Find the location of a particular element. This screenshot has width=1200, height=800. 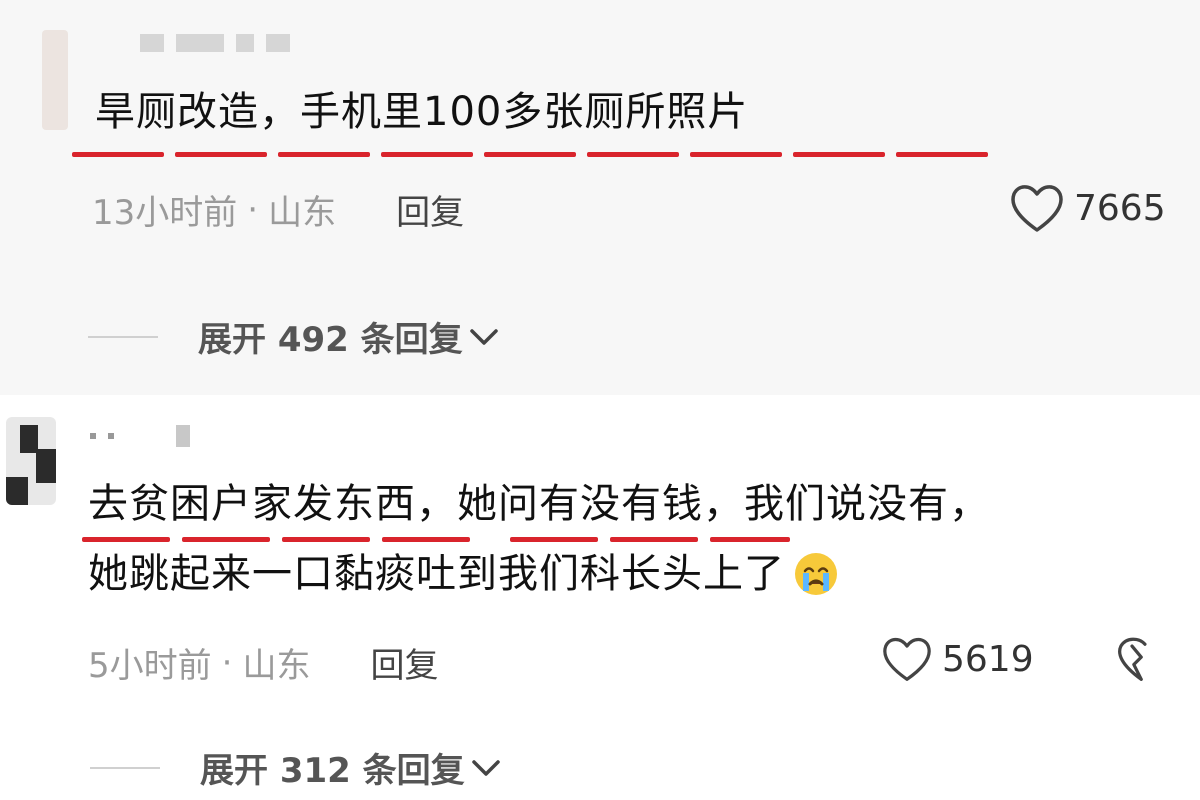

timestamp: 5小时前 is located at coordinates (150, 666).